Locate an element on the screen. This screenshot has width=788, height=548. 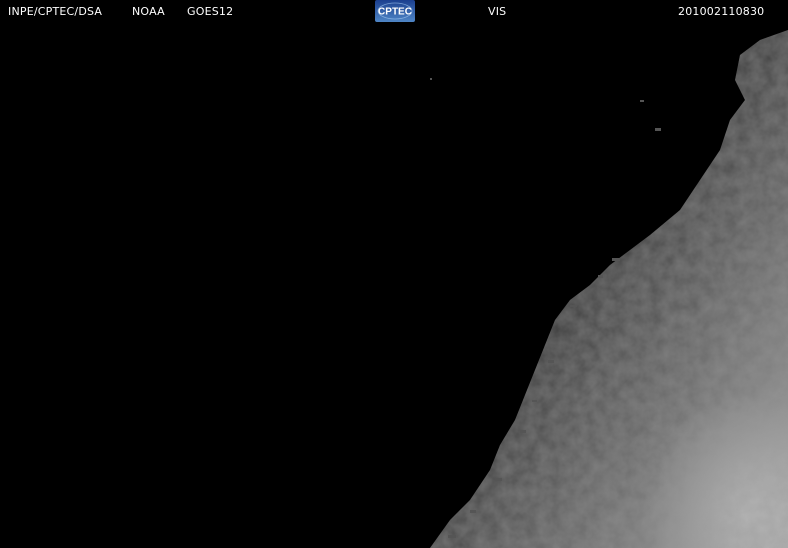
provider-label: NOAA is located at coordinates (148, 11).